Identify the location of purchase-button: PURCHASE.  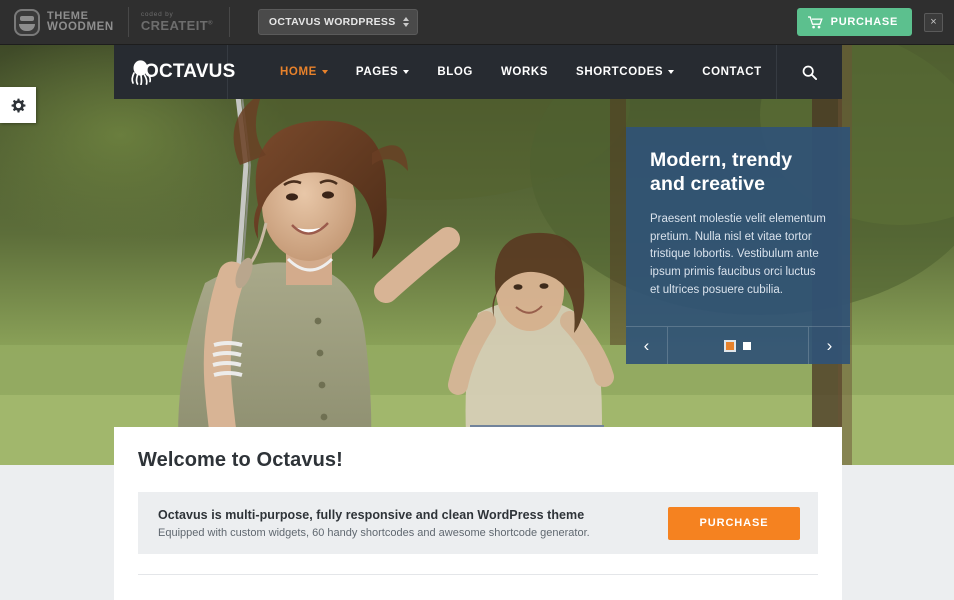
(734, 523).